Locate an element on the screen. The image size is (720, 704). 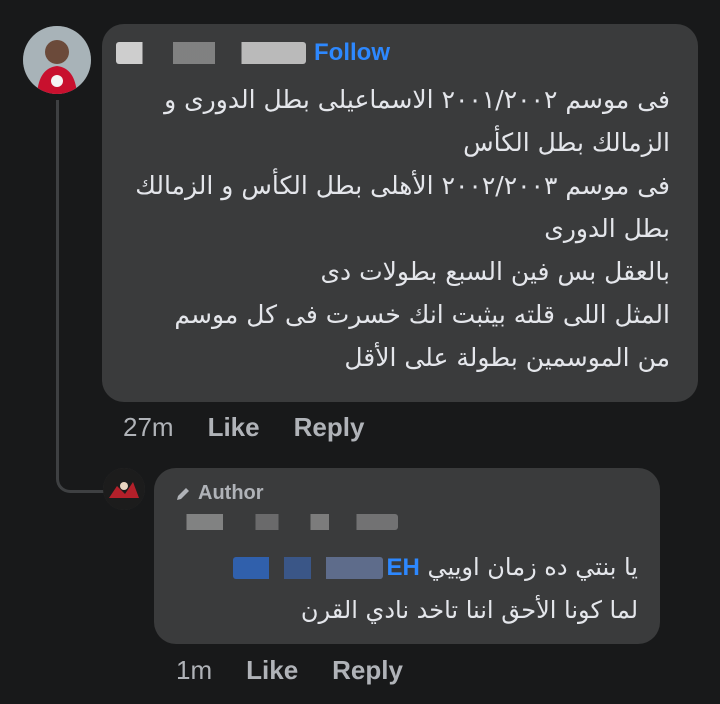
commenter-avatar is located at coordinates (57, 60).